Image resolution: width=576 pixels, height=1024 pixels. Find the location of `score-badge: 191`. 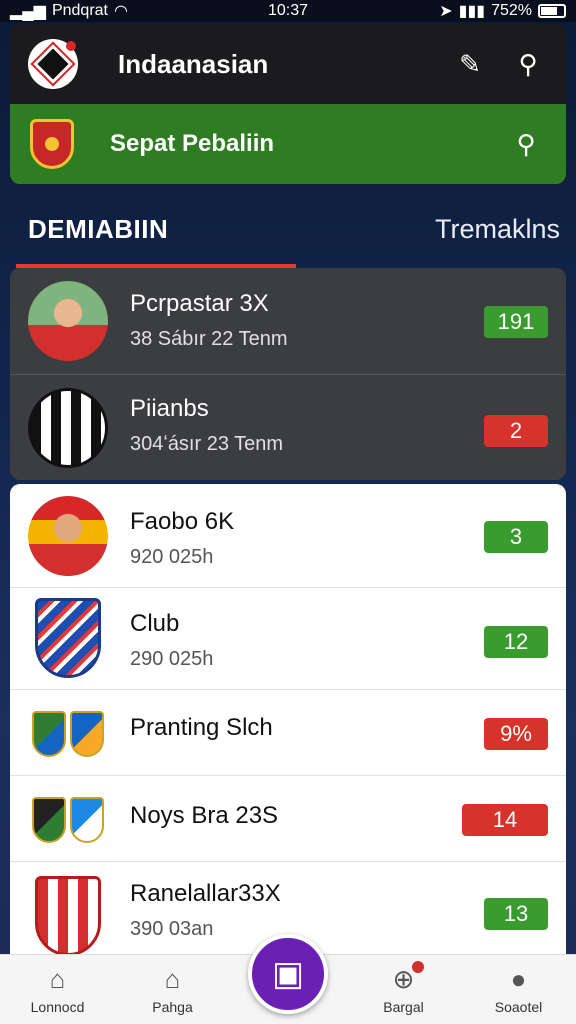

score-badge: 191 is located at coordinates (516, 322).